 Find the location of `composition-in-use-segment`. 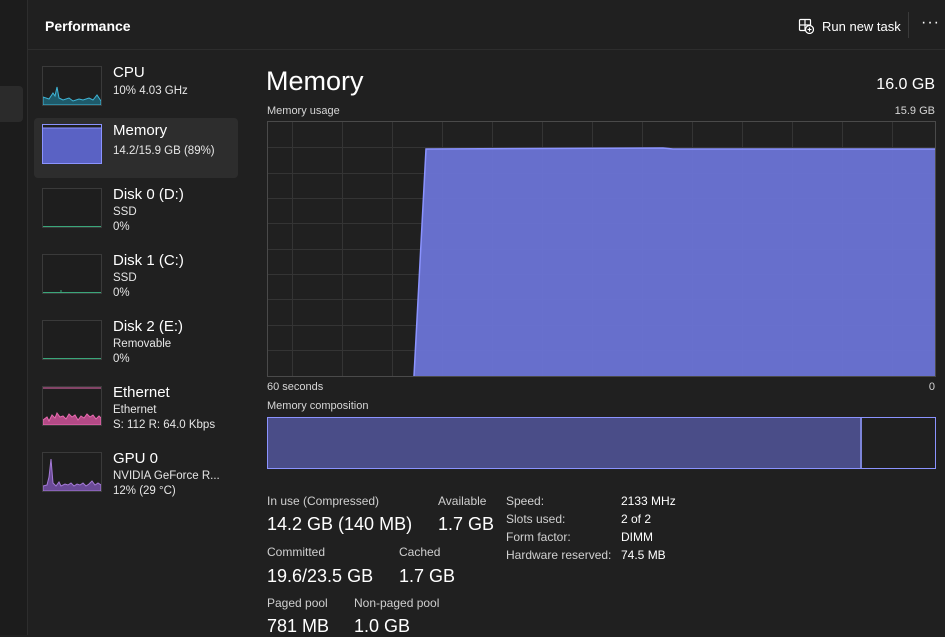

composition-in-use-segment is located at coordinates (565, 443).